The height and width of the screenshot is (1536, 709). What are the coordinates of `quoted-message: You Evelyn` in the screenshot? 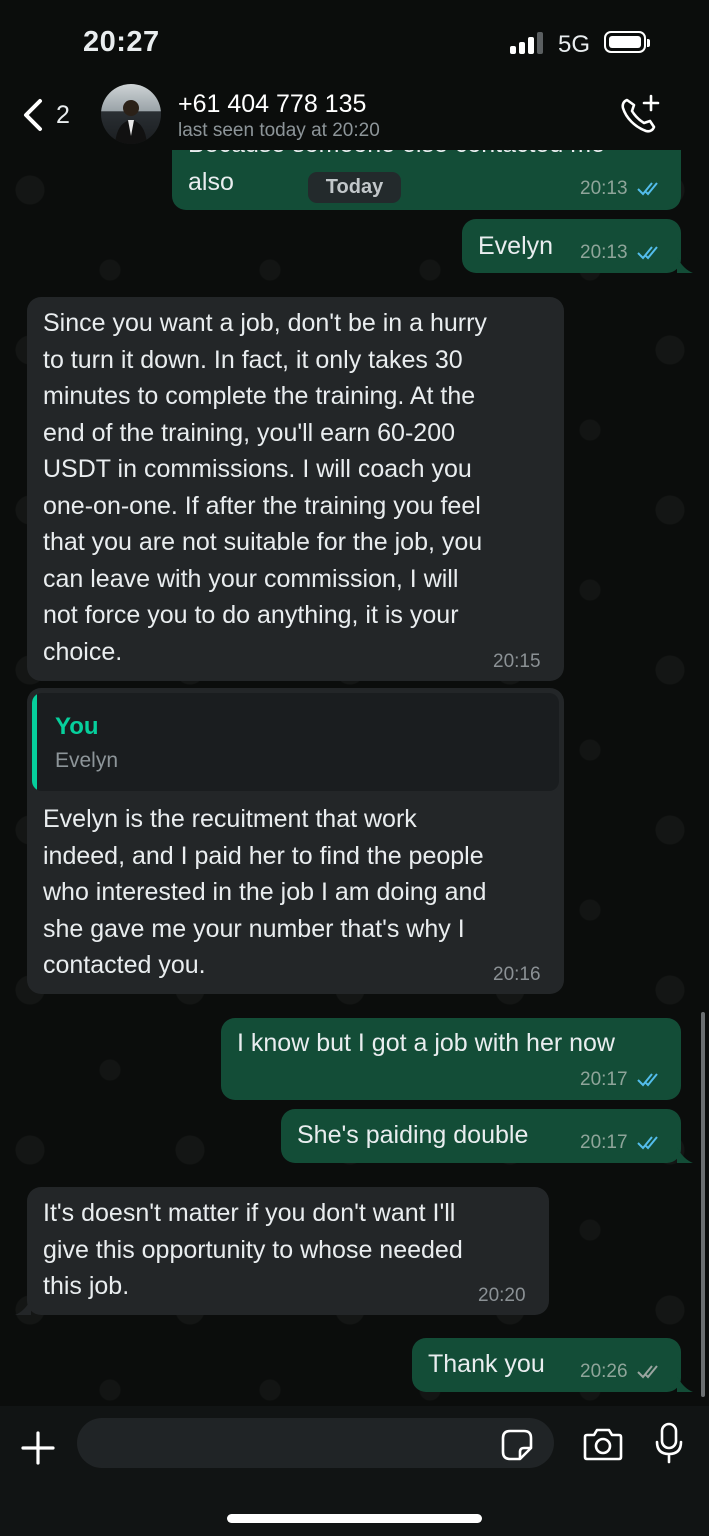 It's located at (295, 742).